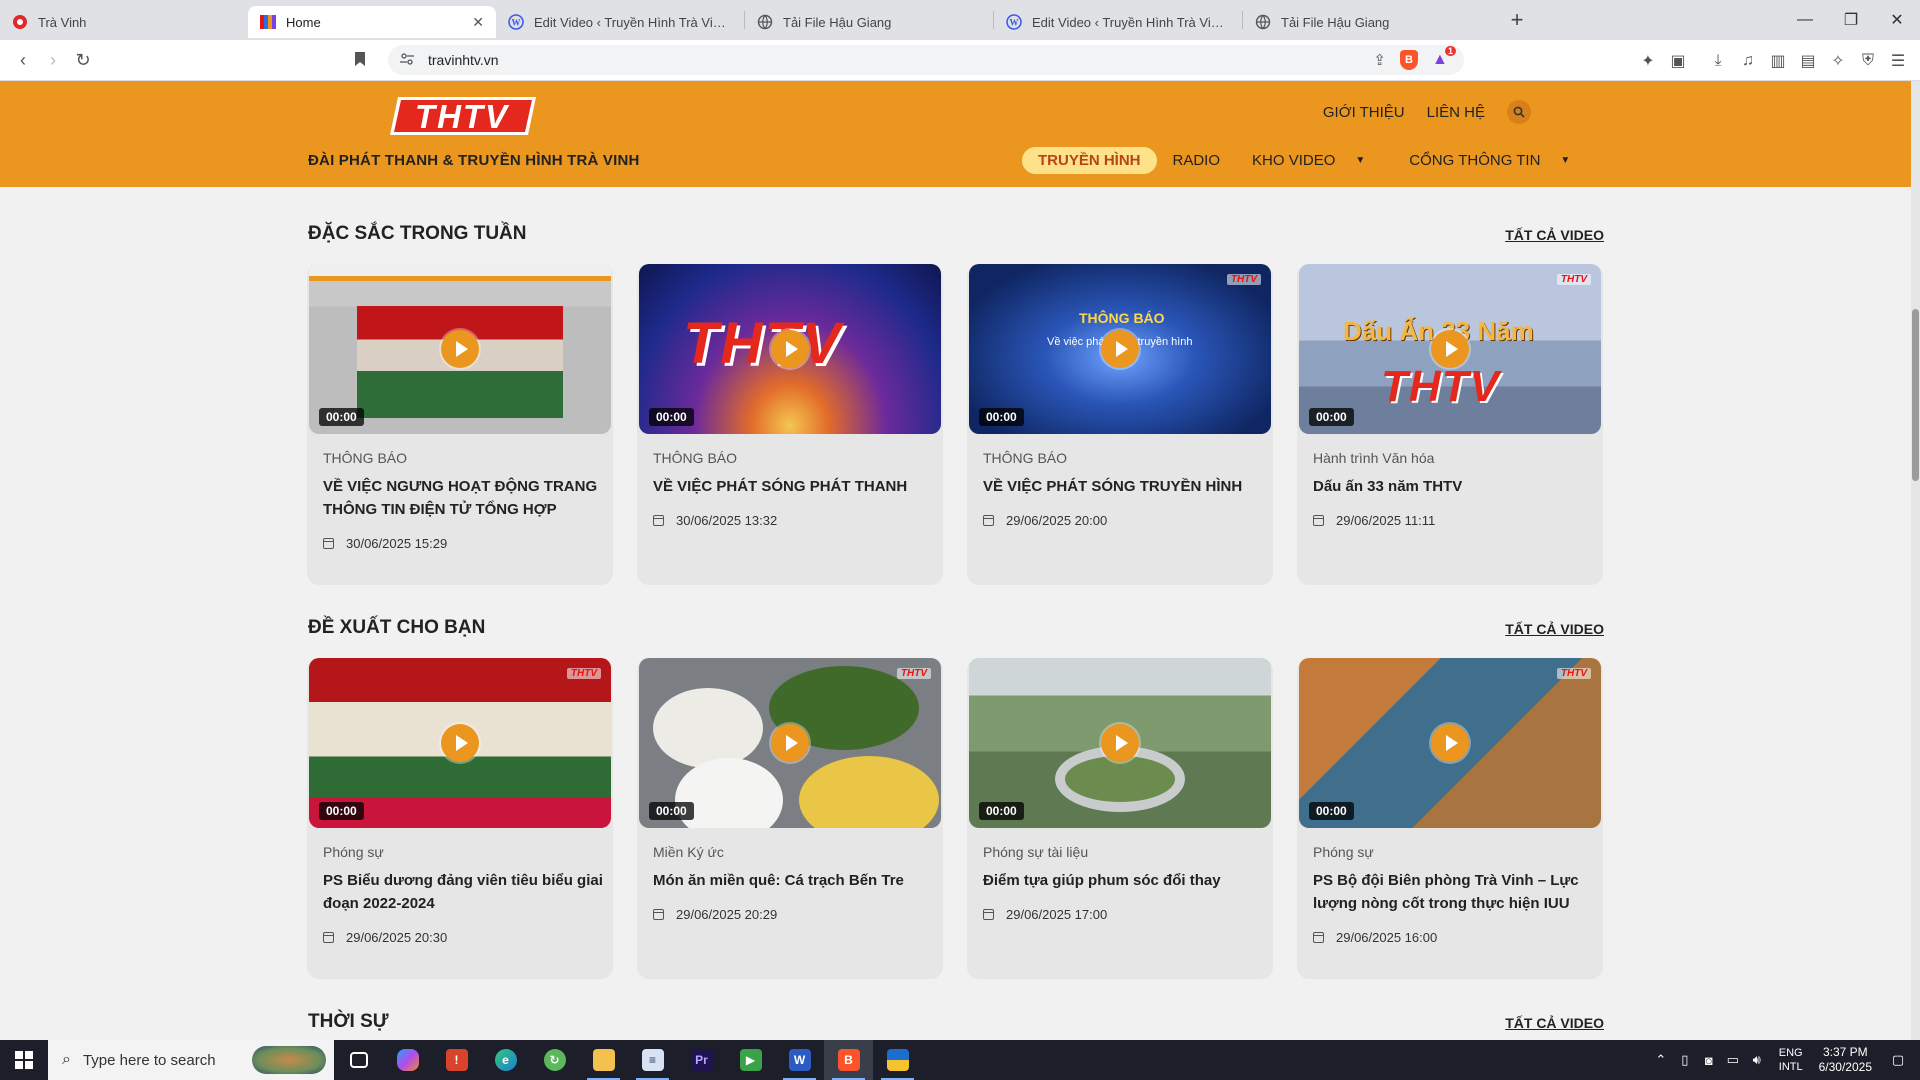 This screenshot has width=1920, height=1080. I want to click on share-icon: ⇪, so click(1379, 60).